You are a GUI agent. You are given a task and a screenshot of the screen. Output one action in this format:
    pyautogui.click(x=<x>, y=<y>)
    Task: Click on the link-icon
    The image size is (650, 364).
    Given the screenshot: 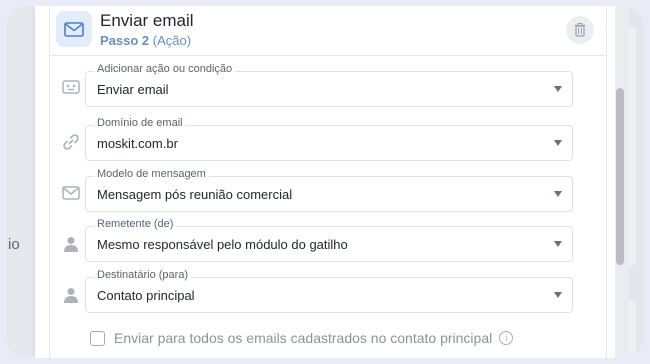 What is the action you would take?
    pyautogui.click(x=71, y=142)
    